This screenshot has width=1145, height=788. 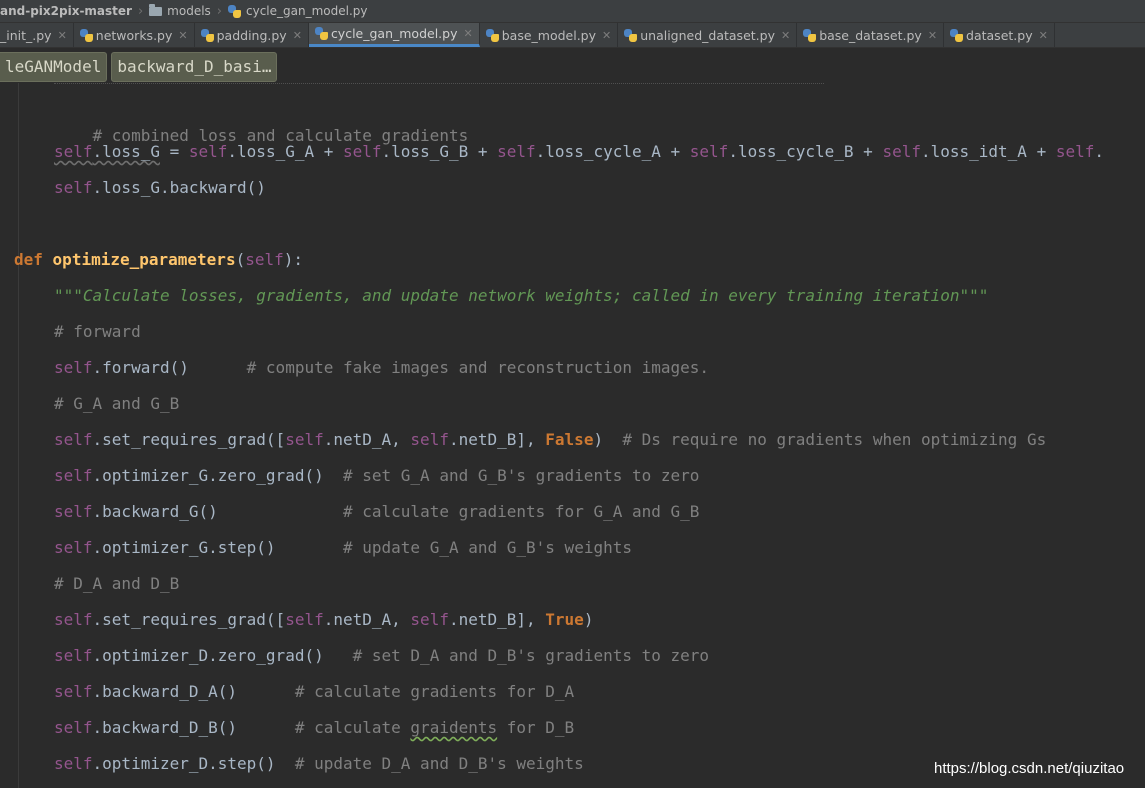 What do you see at coordinates (107, 151) in the screenshot?
I see `loss-g-target: self.loss_G` at bounding box center [107, 151].